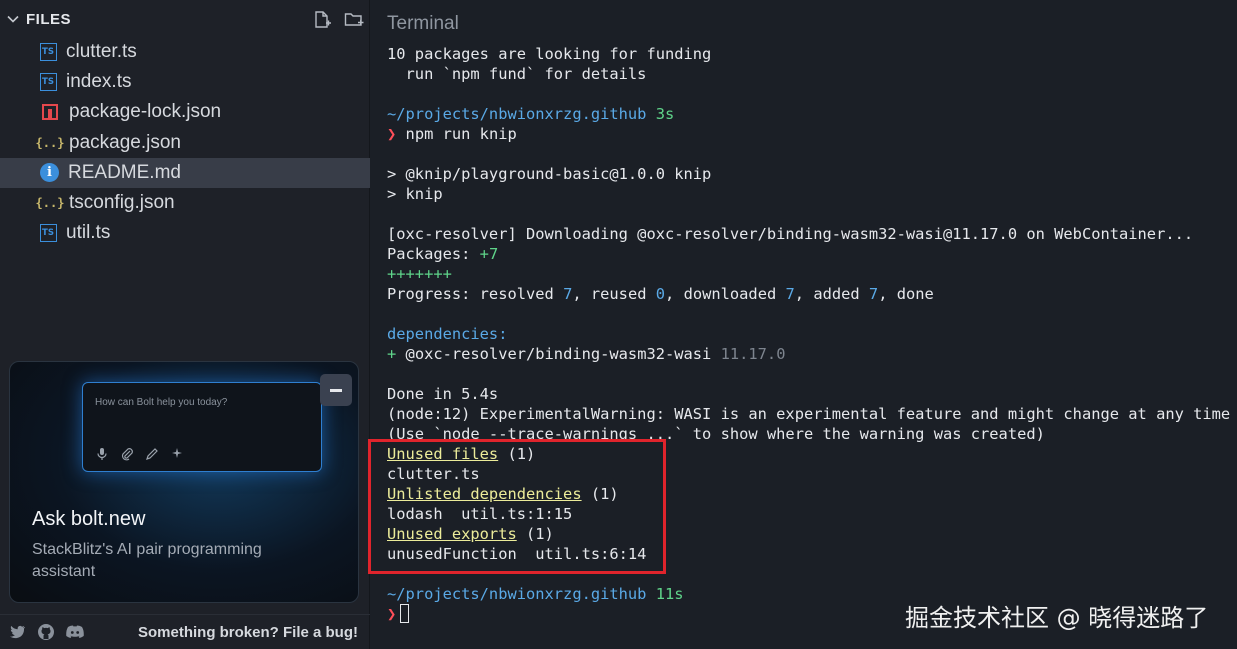  What do you see at coordinates (809, 114) in the screenshot?
I see `terminal-line: ~/projects/nbwionxrzg.github 3s` at bounding box center [809, 114].